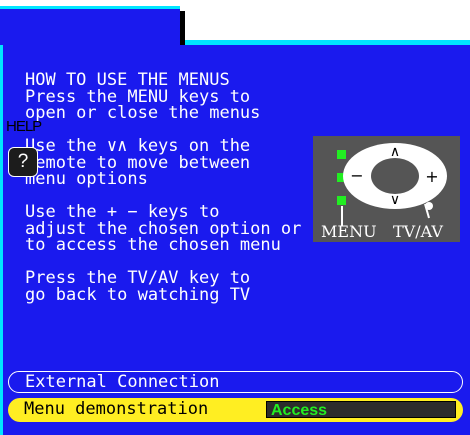 This screenshot has height=435, width=470. What do you see at coordinates (395, 152) in the screenshot?
I see `up-arrow-icon: ∧` at bounding box center [395, 152].